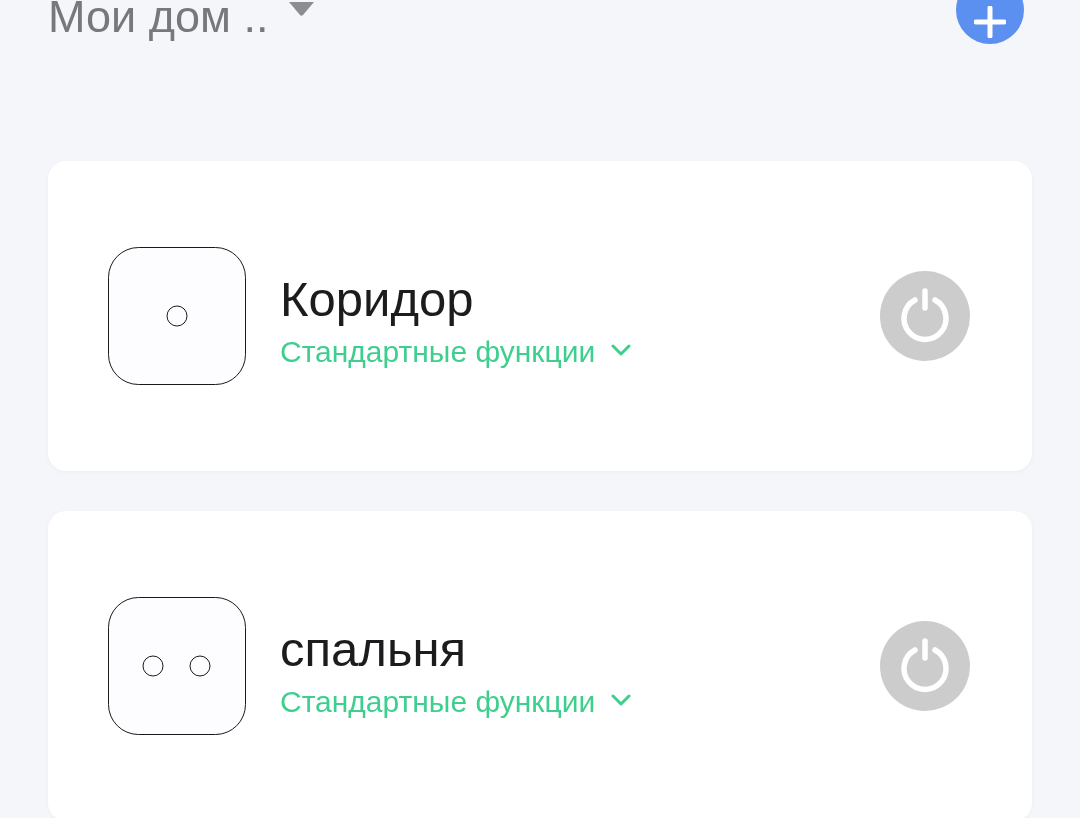 Image resolution: width=1080 pixels, height=818 pixels. What do you see at coordinates (377, 299) in the screenshot?
I see `device-name: Коридор` at bounding box center [377, 299].